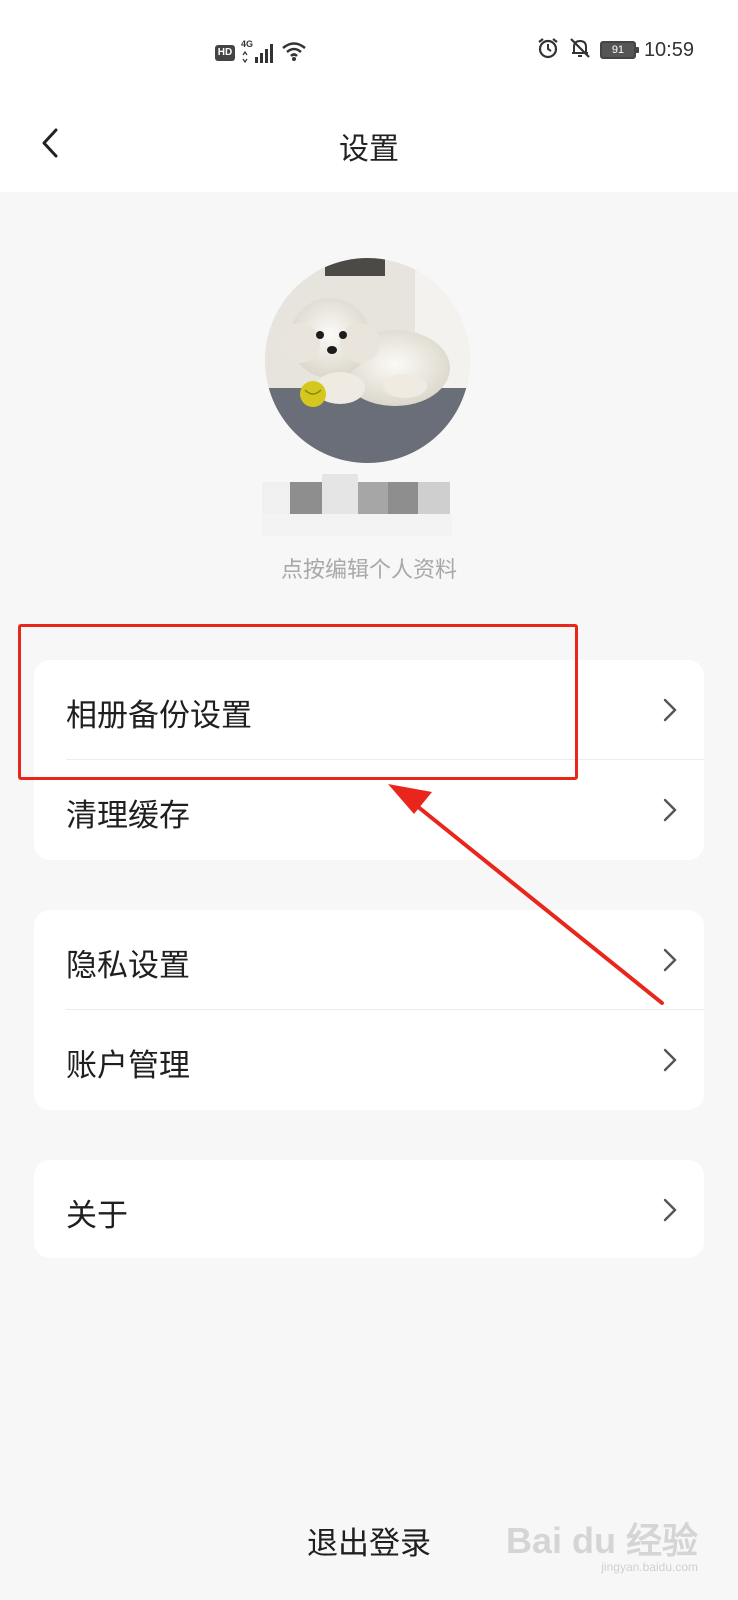  I want to click on wifi-icon, so click(294, 53).